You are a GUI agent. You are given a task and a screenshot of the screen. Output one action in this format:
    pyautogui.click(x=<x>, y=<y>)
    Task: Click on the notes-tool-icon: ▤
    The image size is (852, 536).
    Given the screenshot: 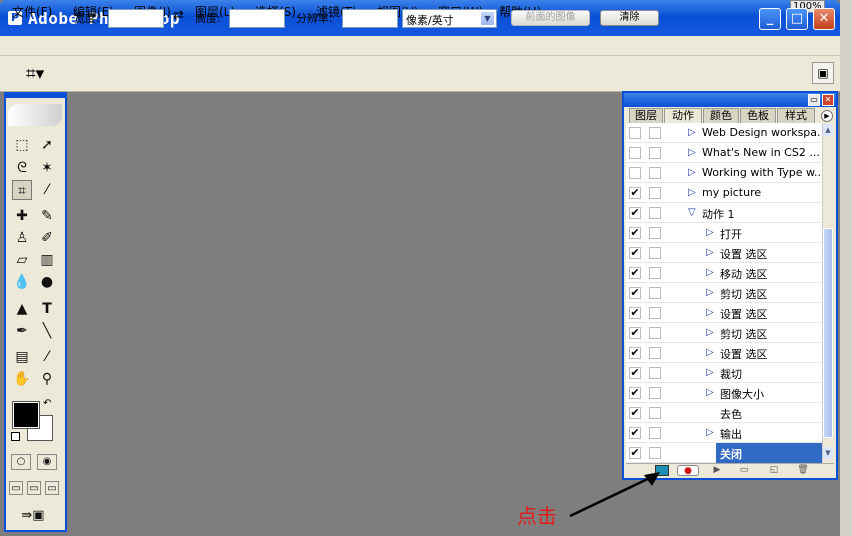 What is the action you would take?
    pyautogui.click(x=22, y=357)
    